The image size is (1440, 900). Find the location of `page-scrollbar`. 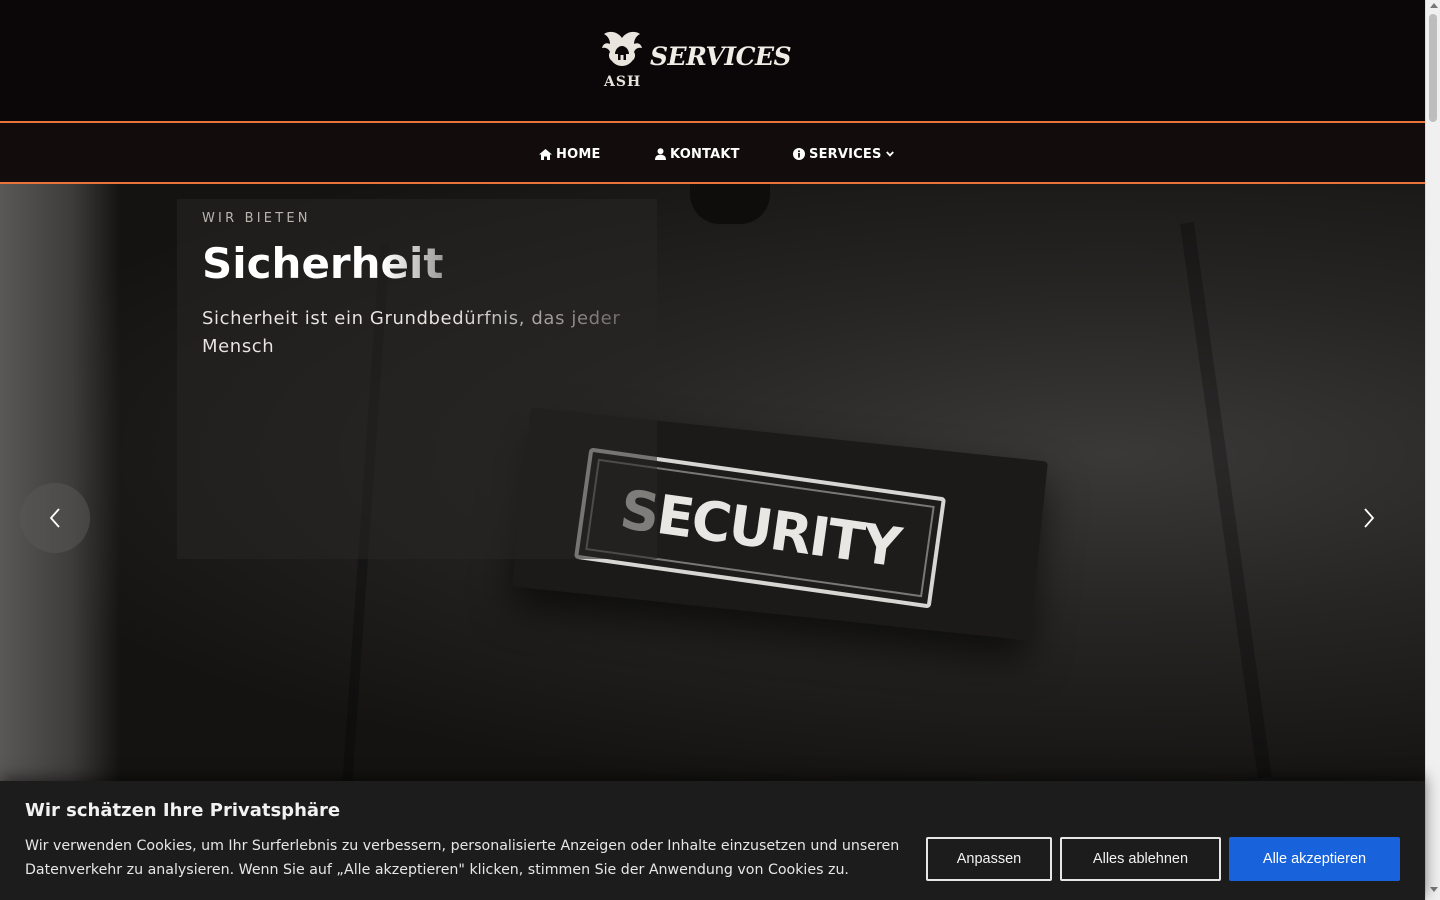

page-scrollbar is located at coordinates (1432, 450).